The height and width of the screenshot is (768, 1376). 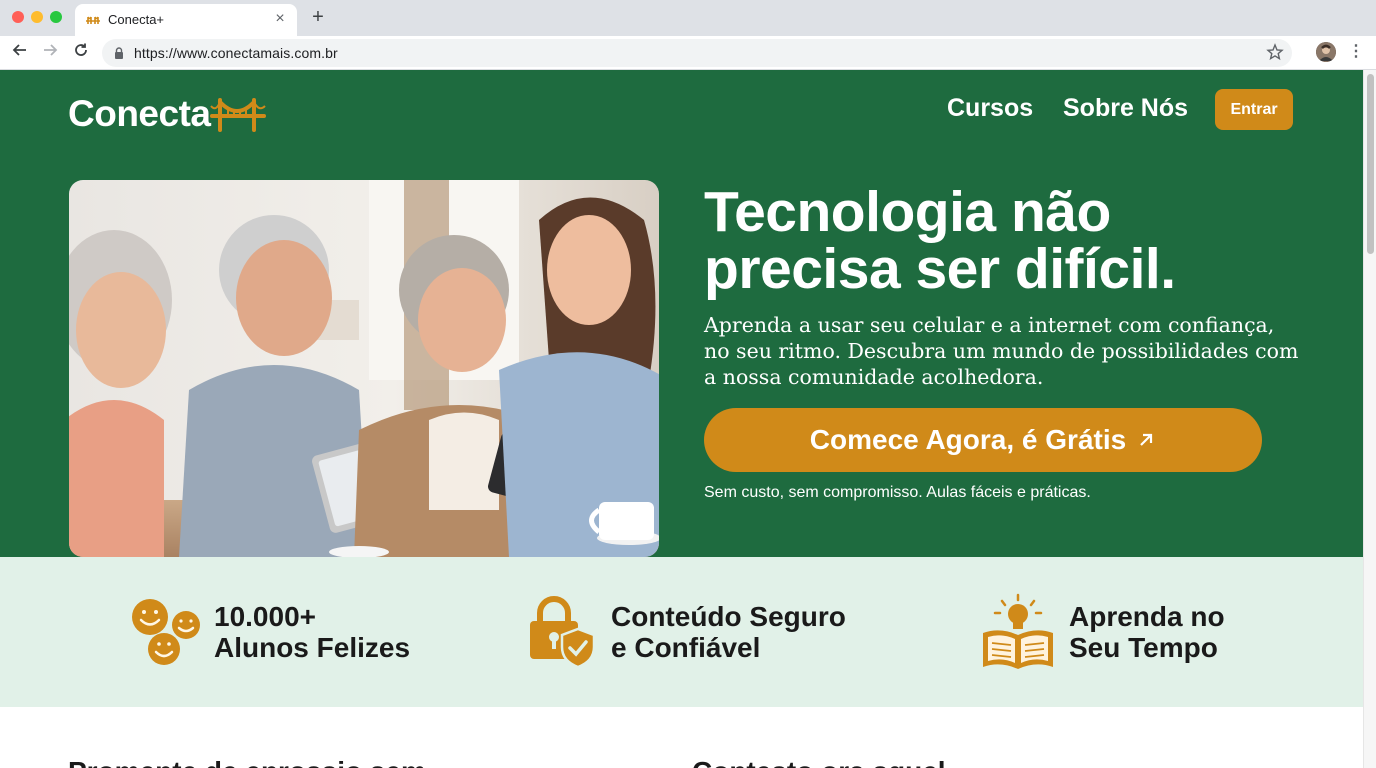 What do you see at coordinates (119, 53) in the screenshot?
I see `lock-icon` at bounding box center [119, 53].